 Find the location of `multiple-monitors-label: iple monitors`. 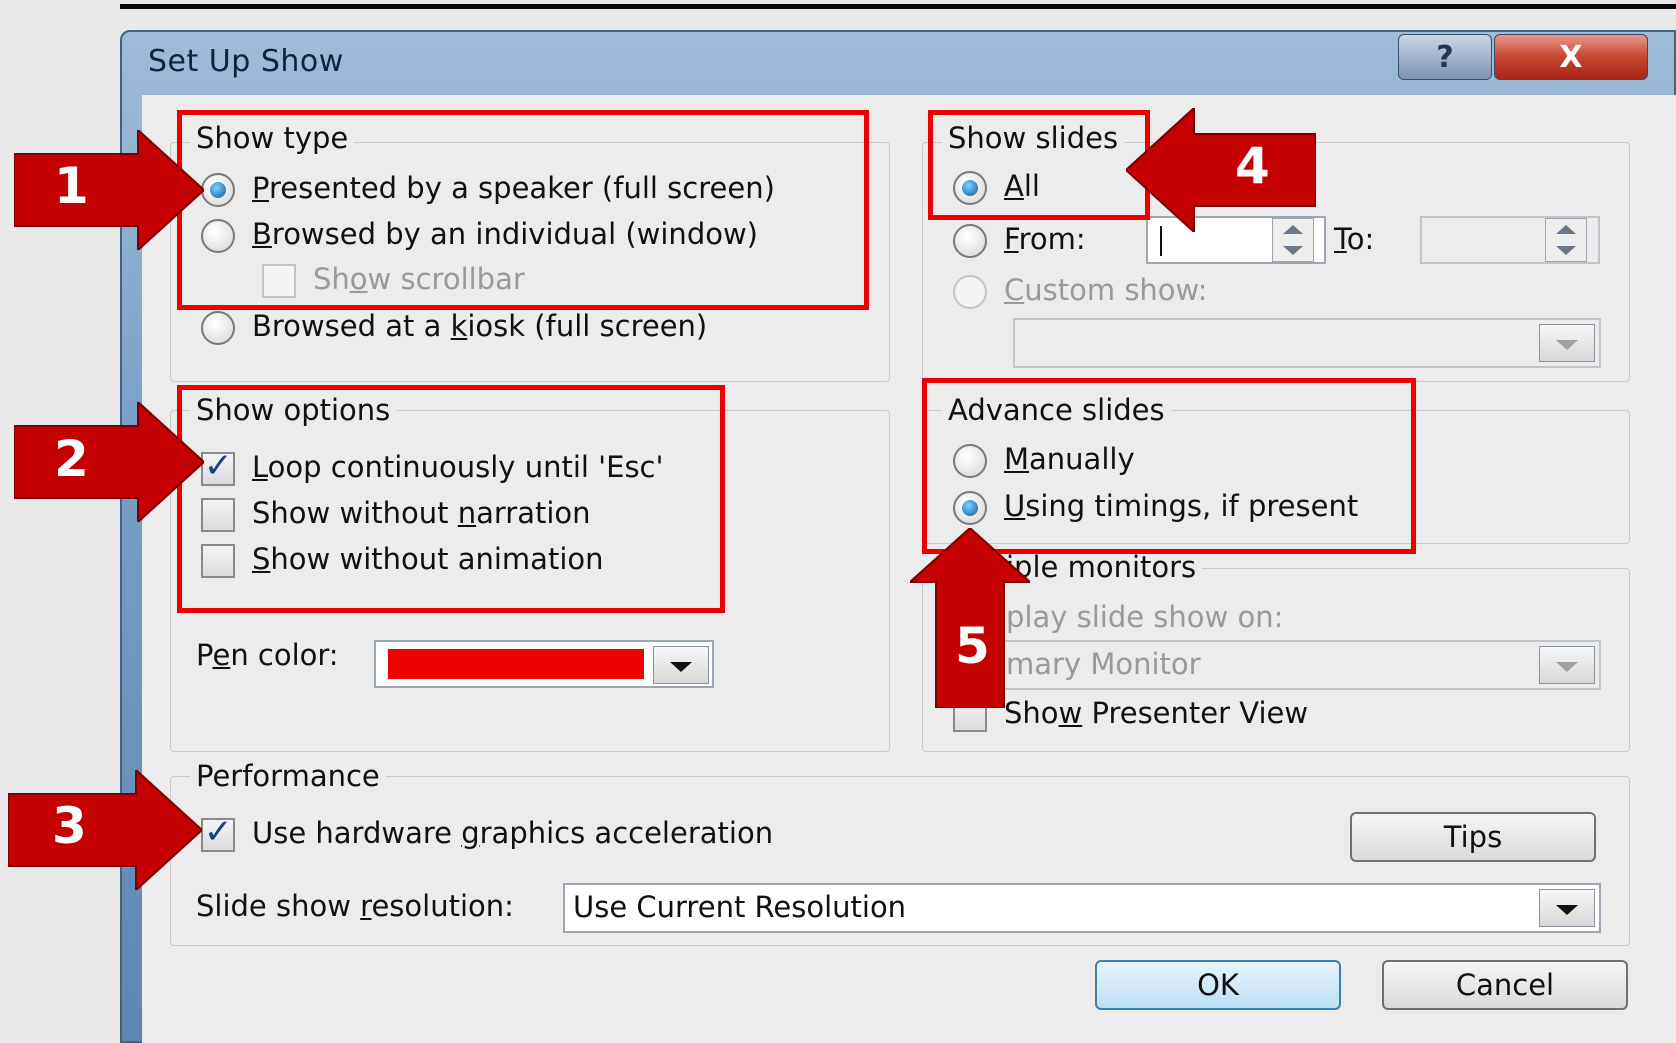

multiple-monitors-label: iple monitors is located at coordinates (1101, 567).